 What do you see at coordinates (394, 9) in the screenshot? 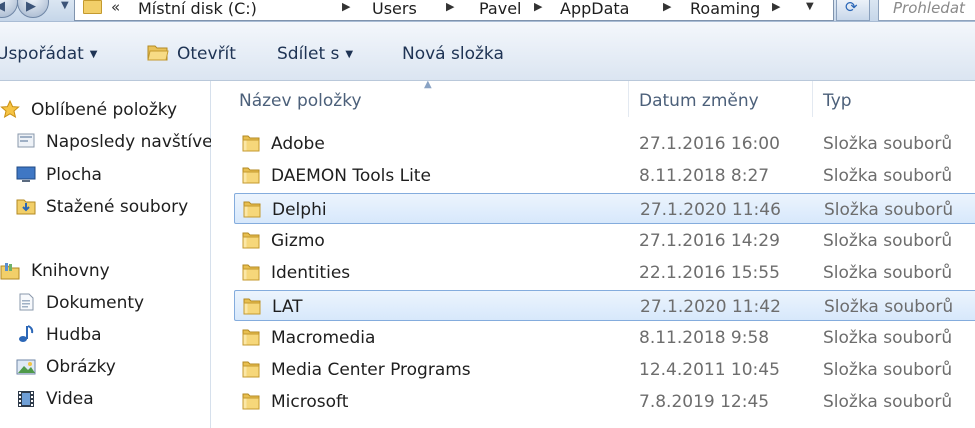
I see `breadcrumb-users: Users` at bounding box center [394, 9].